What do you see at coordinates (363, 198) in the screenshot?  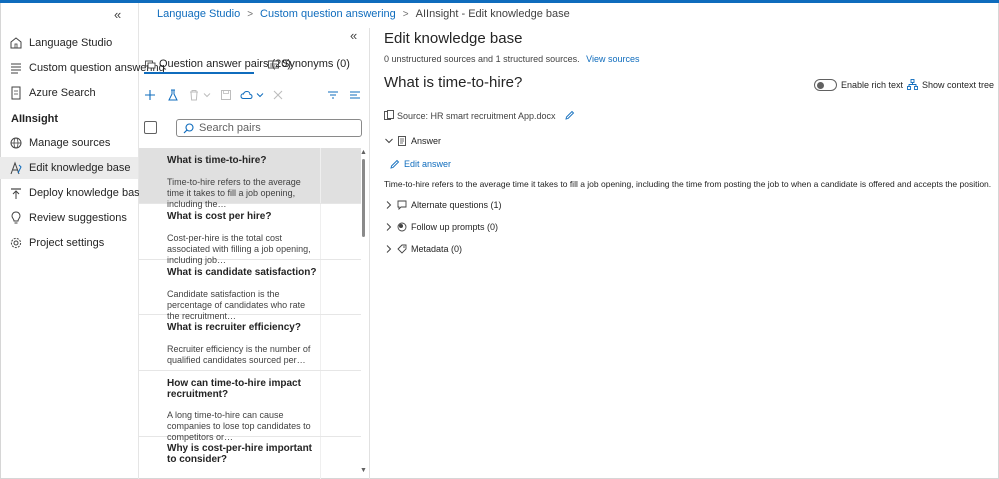 I see `scrollbar-thumb` at bounding box center [363, 198].